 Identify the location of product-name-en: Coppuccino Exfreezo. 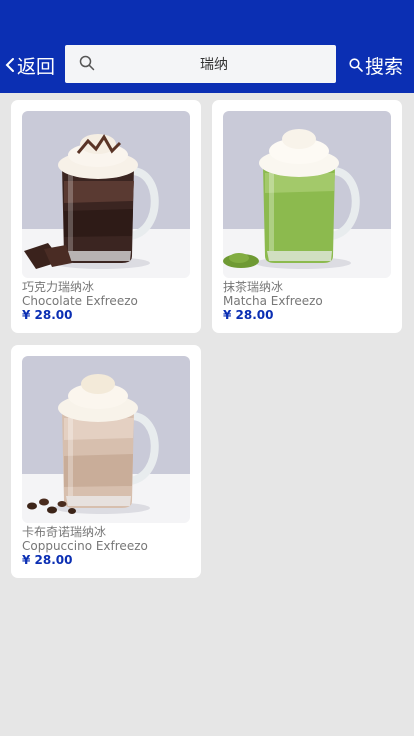
(85, 546).